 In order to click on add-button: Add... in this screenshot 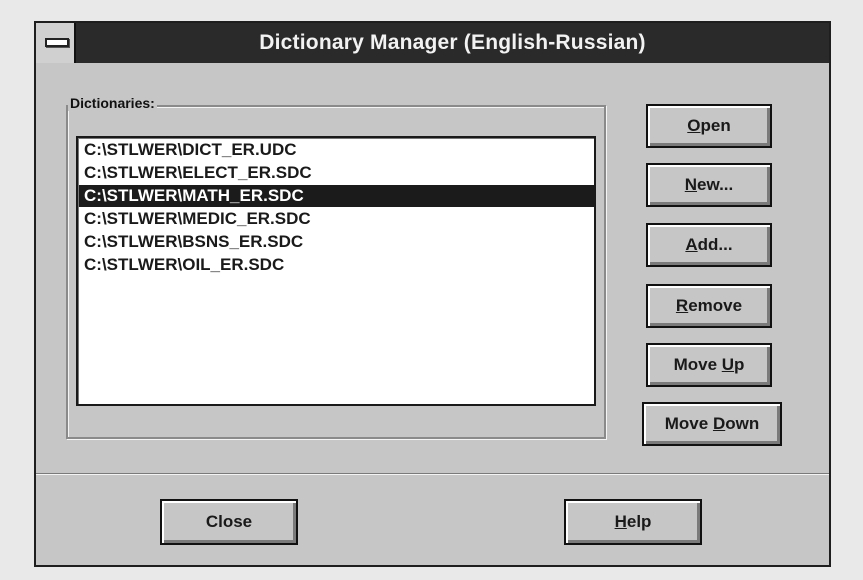, I will do `click(709, 245)`.